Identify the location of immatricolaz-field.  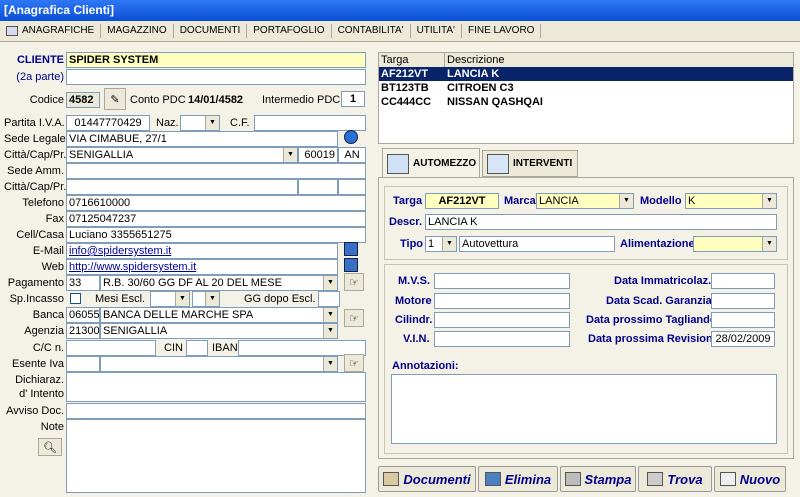
(743, 281).